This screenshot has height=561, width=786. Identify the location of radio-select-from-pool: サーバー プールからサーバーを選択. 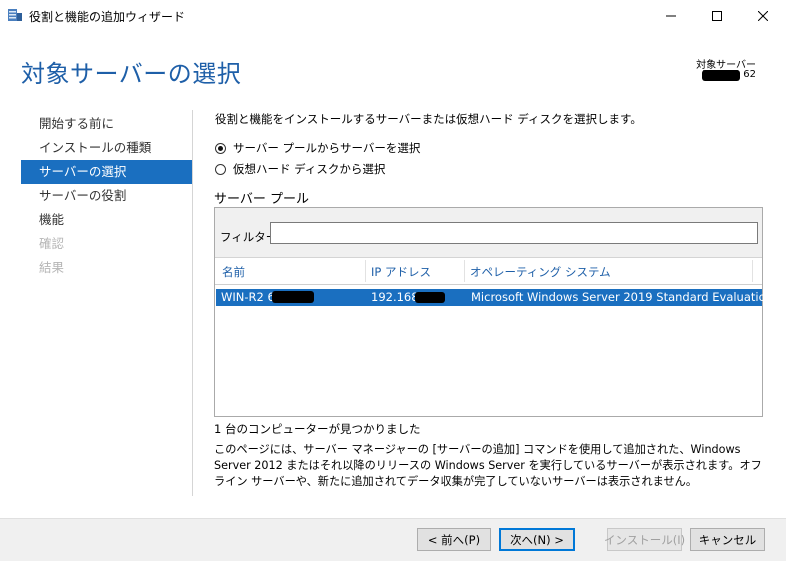
(317, 148).